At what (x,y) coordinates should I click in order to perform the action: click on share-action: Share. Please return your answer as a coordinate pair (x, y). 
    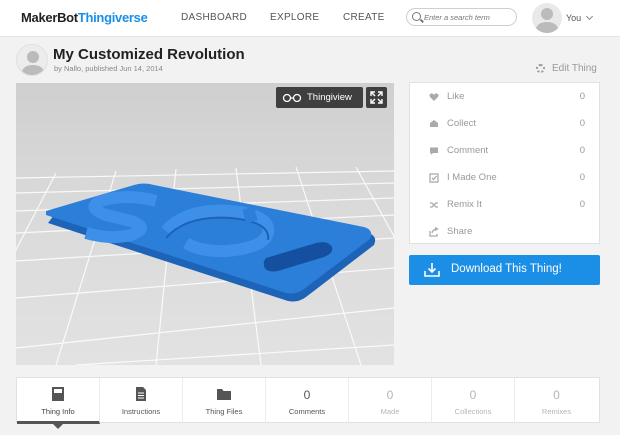
    Looking at the image, I should click on (505, 231).